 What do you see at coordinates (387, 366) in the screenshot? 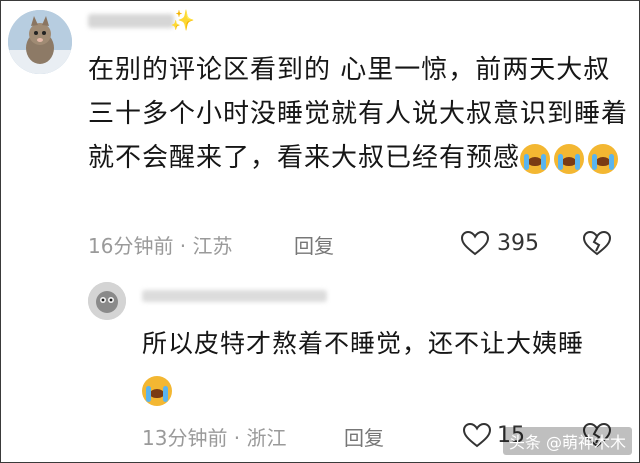
I see `reply-body: 所以皮特才熬着不睡觉，还不让大姨睡` at bounding box center [387, 366].